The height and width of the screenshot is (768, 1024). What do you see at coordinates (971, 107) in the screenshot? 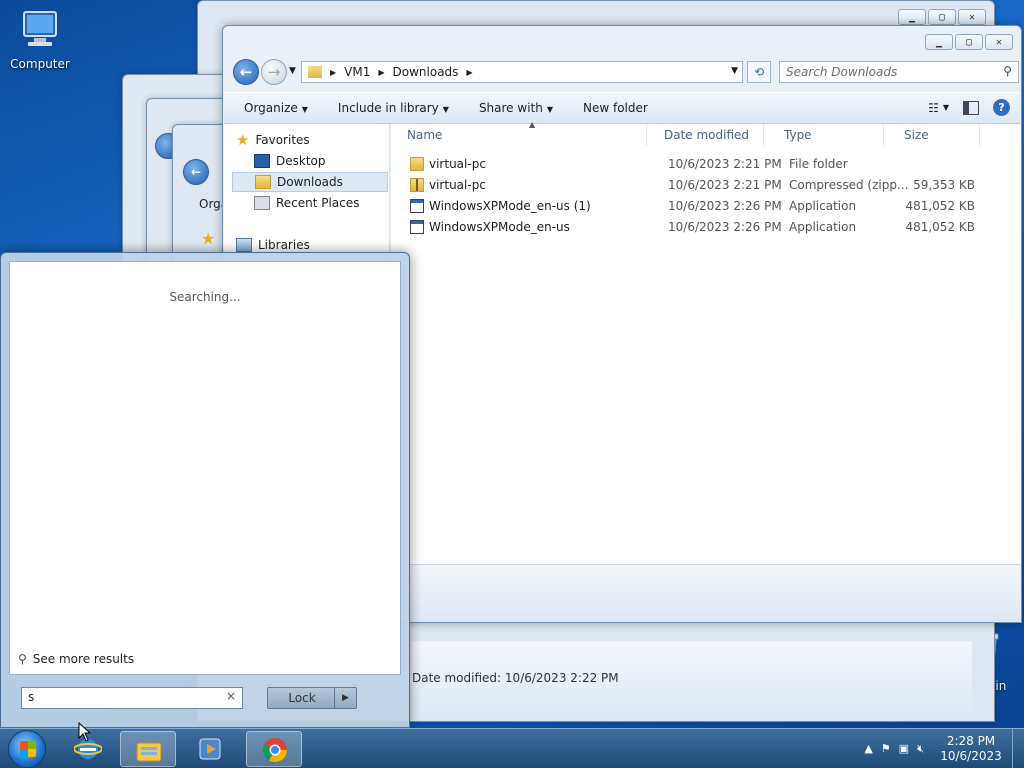
I see `preview-pane-icon` at bounding box center [971, 107].